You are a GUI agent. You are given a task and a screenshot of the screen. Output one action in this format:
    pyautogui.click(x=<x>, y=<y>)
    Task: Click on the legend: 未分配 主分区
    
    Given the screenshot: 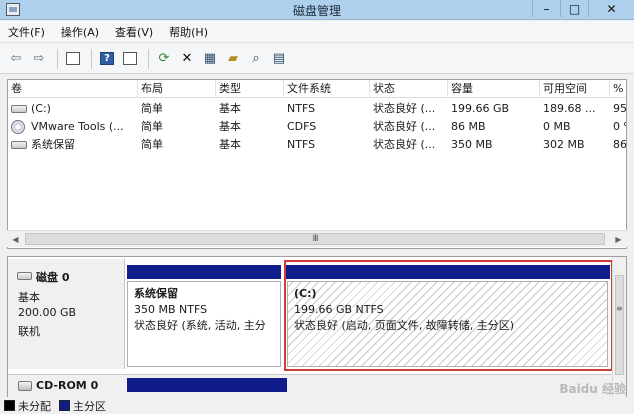 What is the action you would take?
    pyautogui.click(x=317, y=405)
    